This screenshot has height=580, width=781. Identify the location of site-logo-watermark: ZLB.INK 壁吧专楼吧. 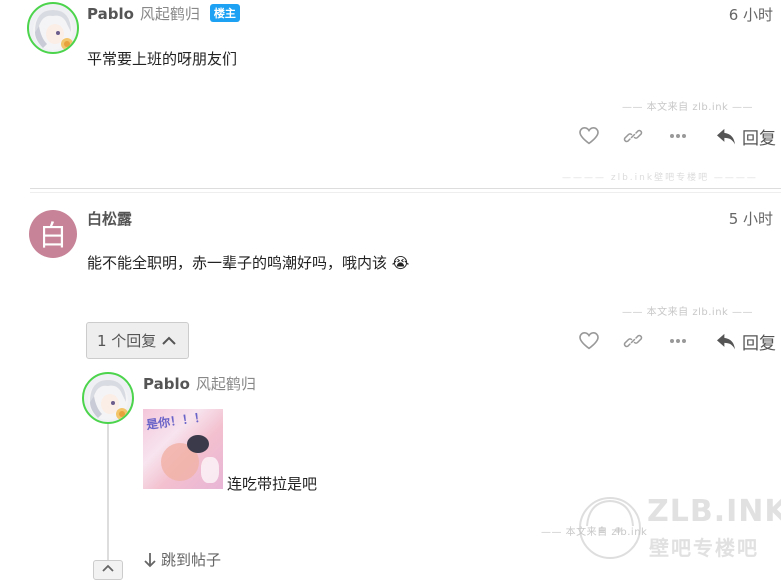
(678, 527).